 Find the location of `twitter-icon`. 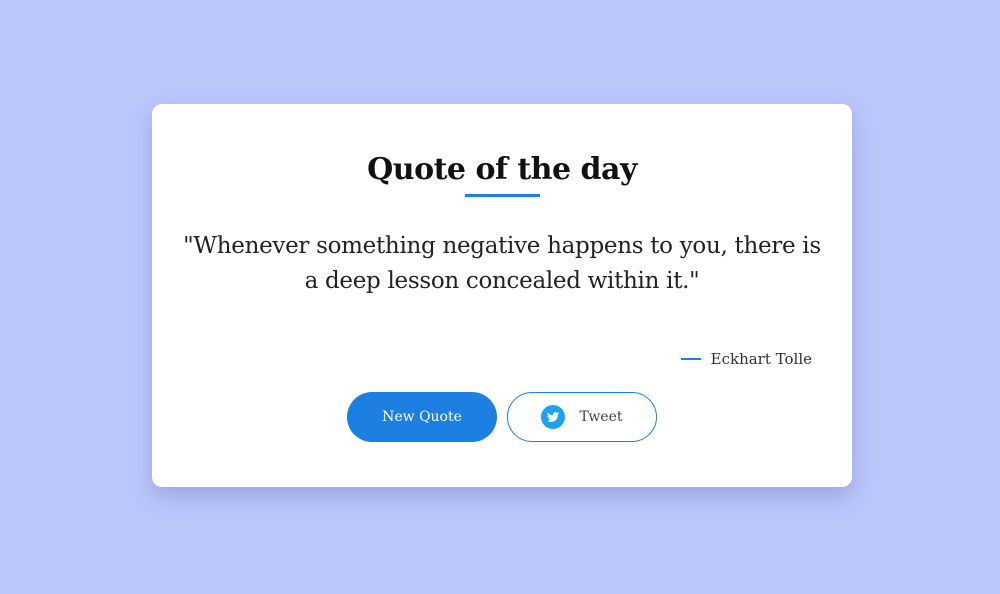

twitter-icon is located at coordinates (553, 417).